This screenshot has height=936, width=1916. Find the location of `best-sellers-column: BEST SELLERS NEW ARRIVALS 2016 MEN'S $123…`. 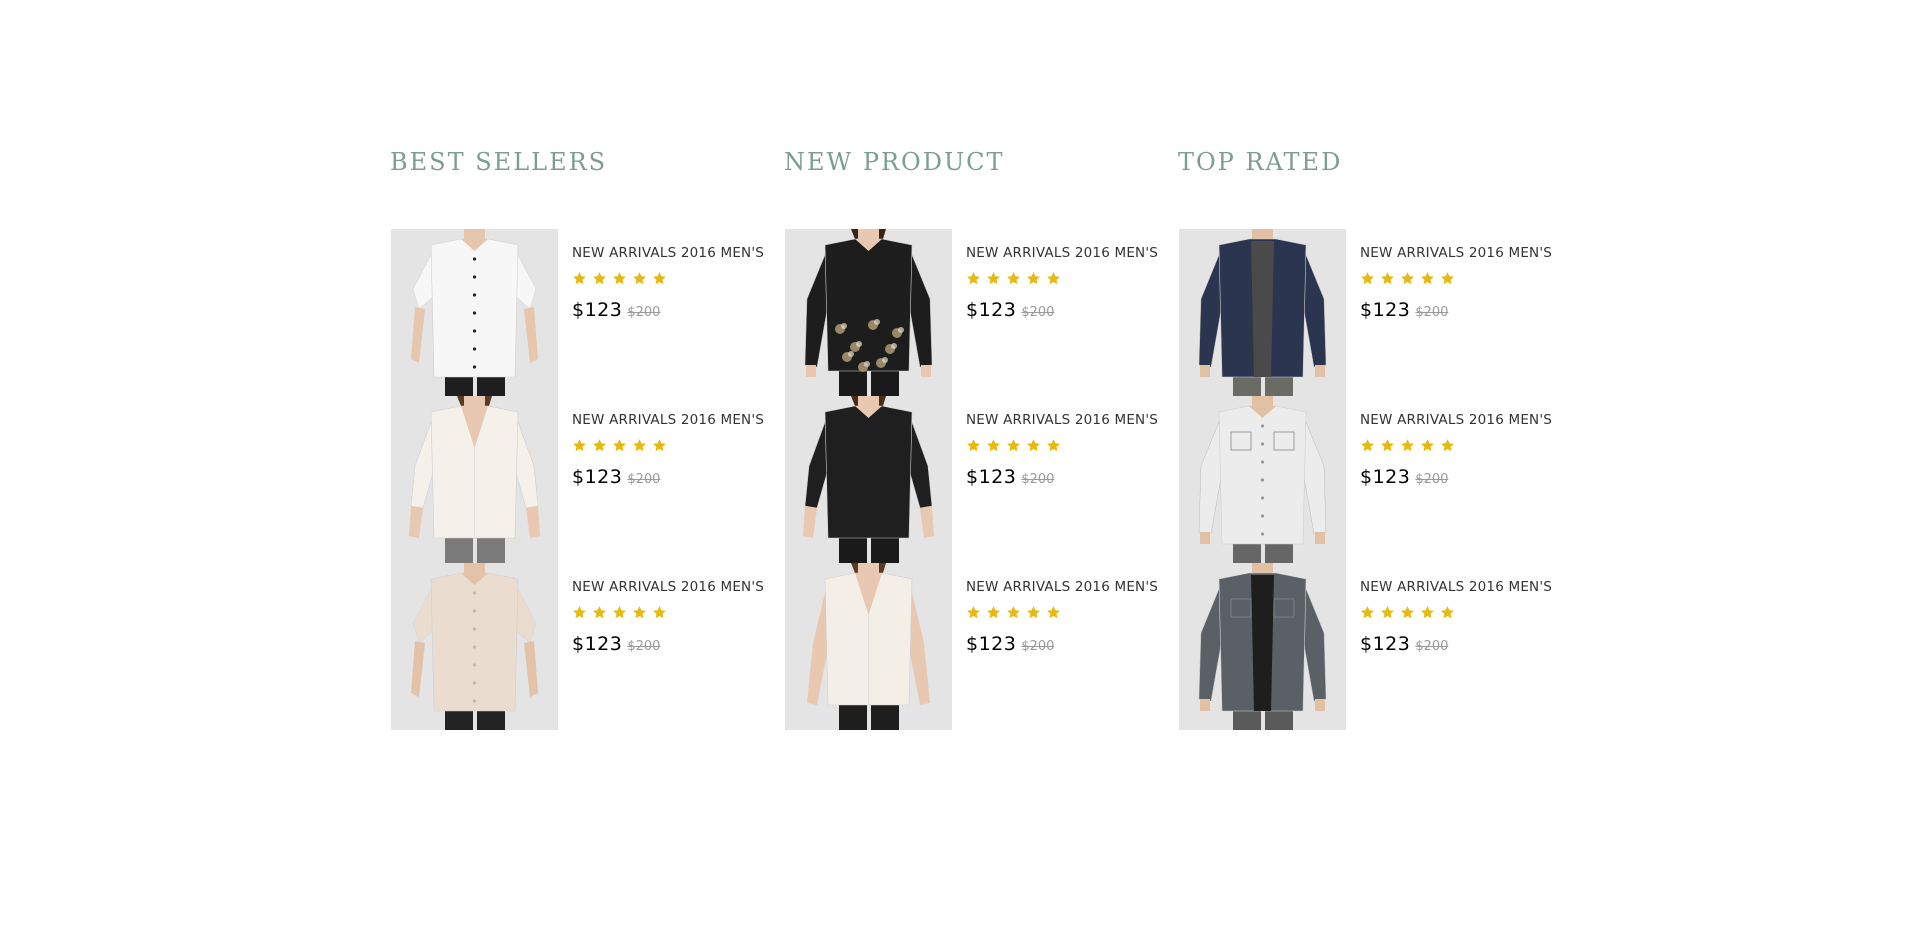

best-sellers-column: BEST SELLERS NEW ARRIVALS 2016 MEN'S $123… is located at coordinates (580, 436).